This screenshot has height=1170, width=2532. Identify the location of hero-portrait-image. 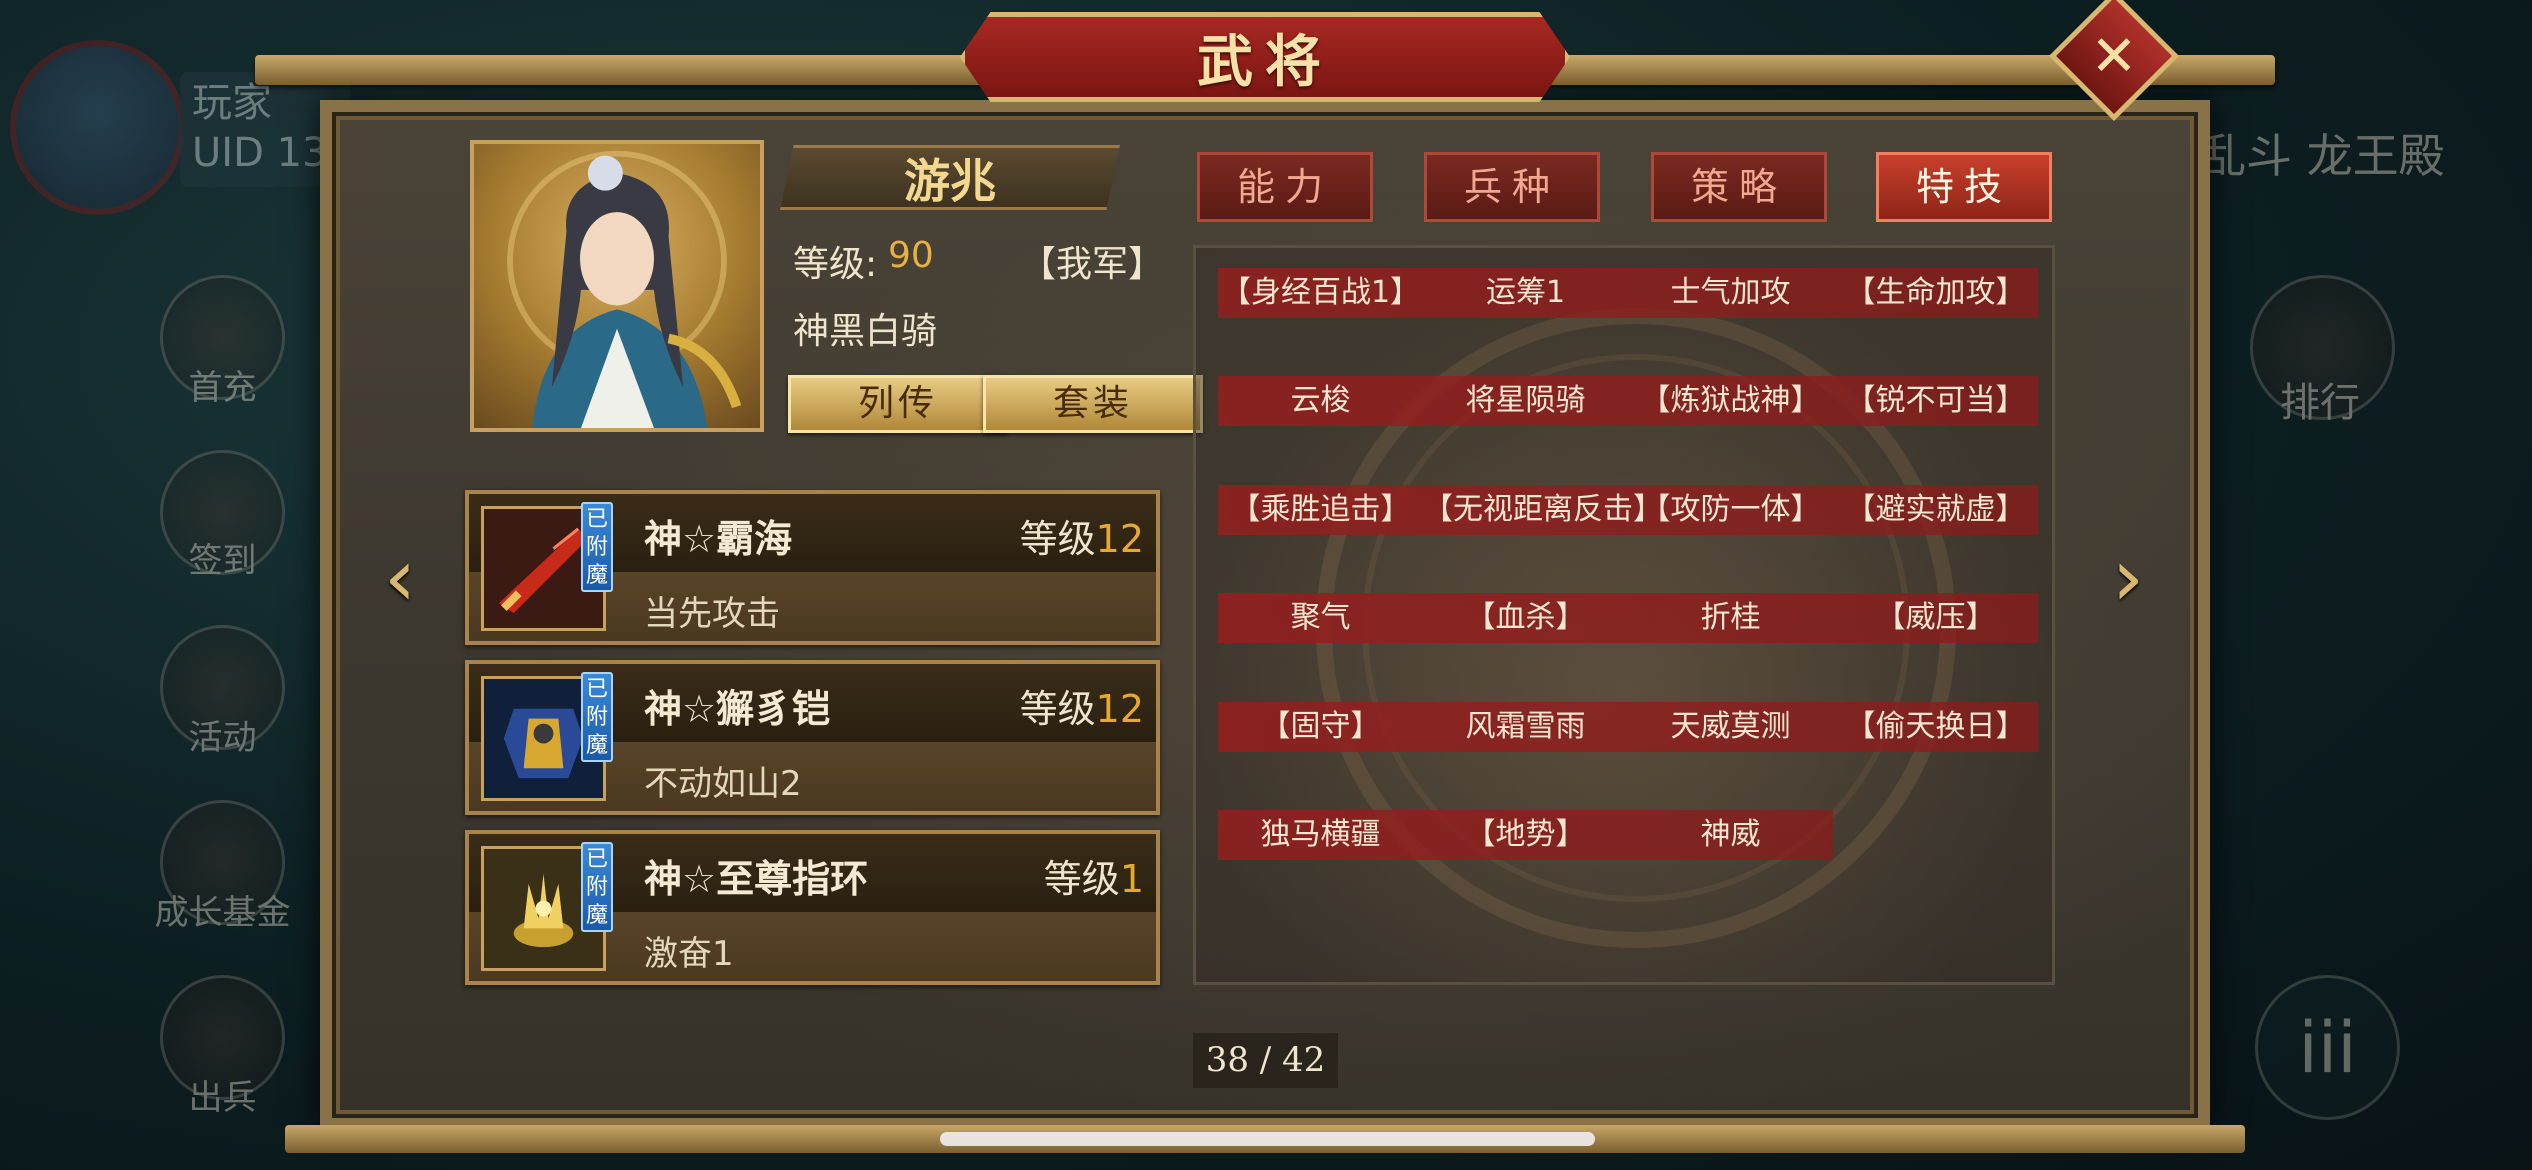
(624, 289).